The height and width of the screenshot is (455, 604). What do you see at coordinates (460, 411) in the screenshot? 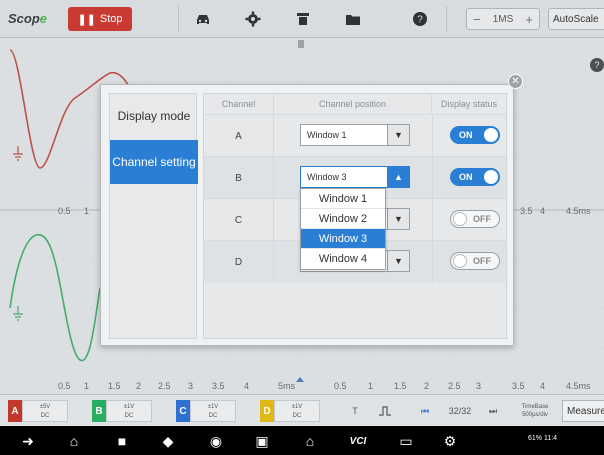
I see `page-indicator: 32/32` at bounding box center [460, 411].